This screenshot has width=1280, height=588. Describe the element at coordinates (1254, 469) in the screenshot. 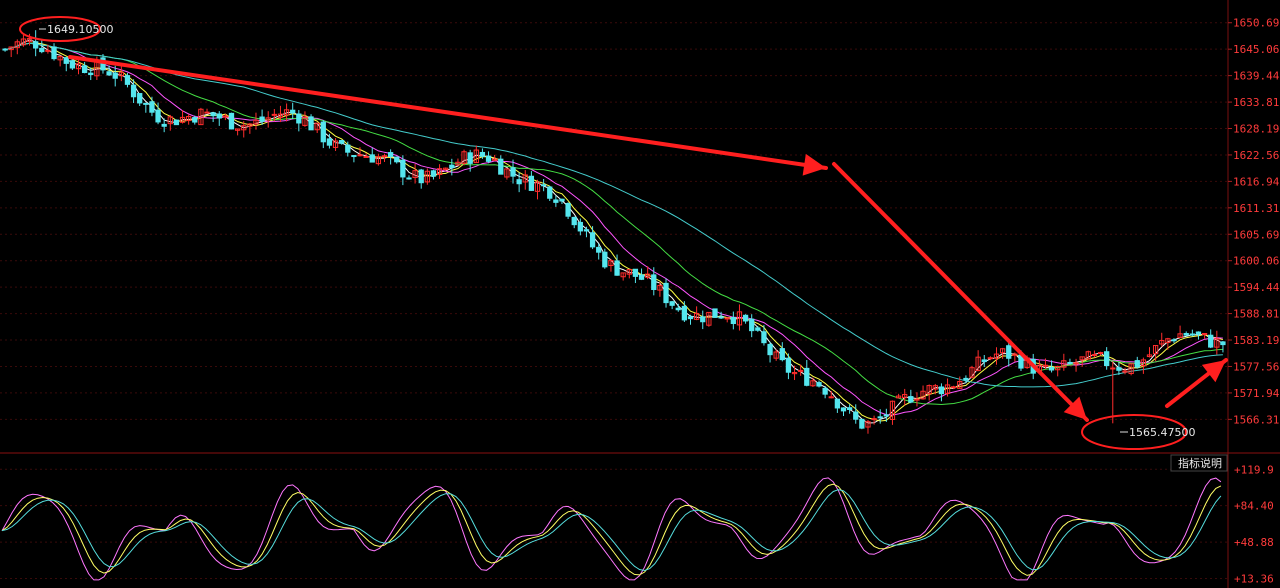

I see `osc-tick-label: +119.9` at that location.